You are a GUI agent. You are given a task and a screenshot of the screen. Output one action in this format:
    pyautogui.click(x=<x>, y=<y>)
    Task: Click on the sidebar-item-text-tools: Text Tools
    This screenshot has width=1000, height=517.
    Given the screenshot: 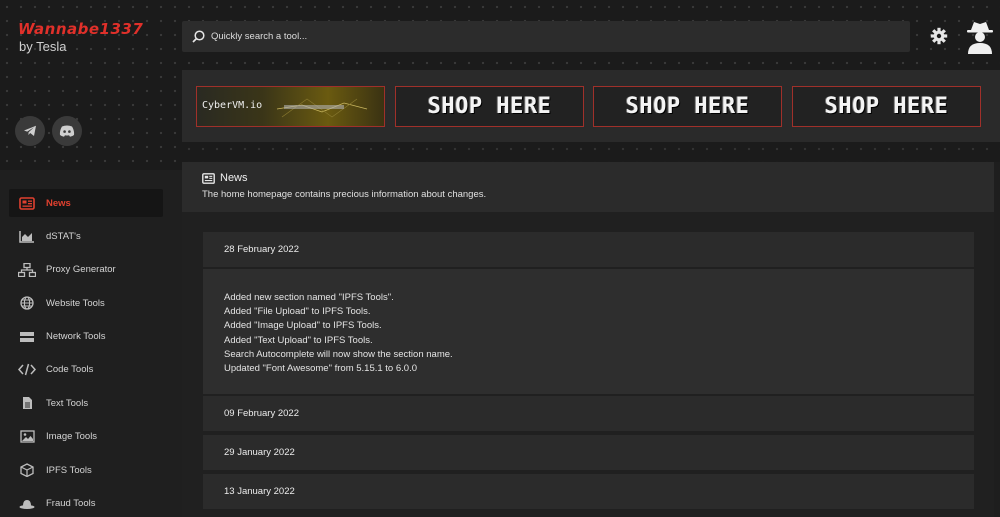 What is the action you would take?
    pyautogui.click(x=86, y=403)
    